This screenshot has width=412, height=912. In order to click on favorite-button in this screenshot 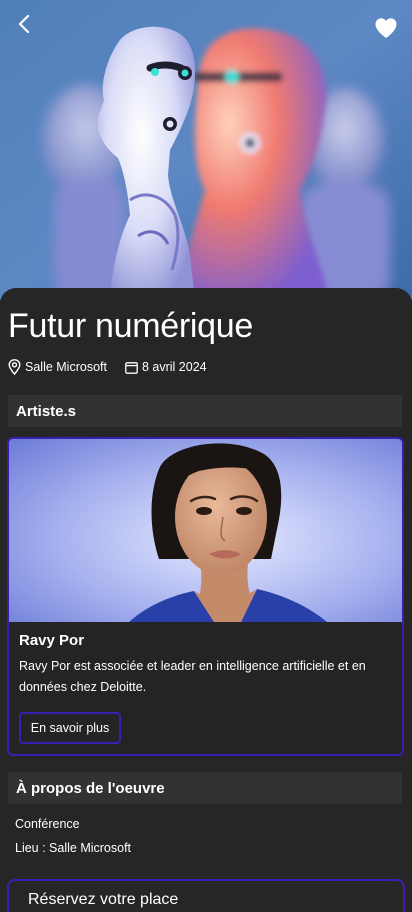, I will do `click(386, 28)`.